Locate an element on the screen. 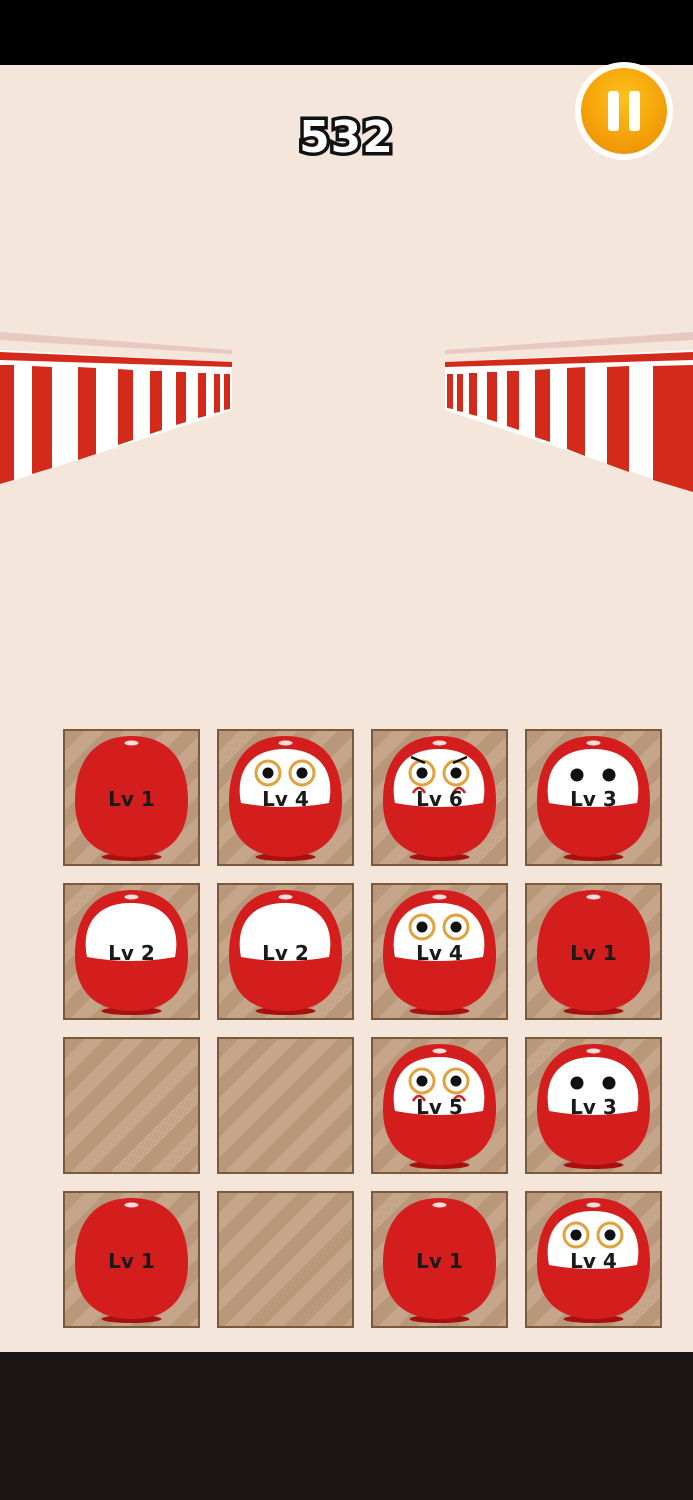  fence-right is located at coordinates (569, 412).